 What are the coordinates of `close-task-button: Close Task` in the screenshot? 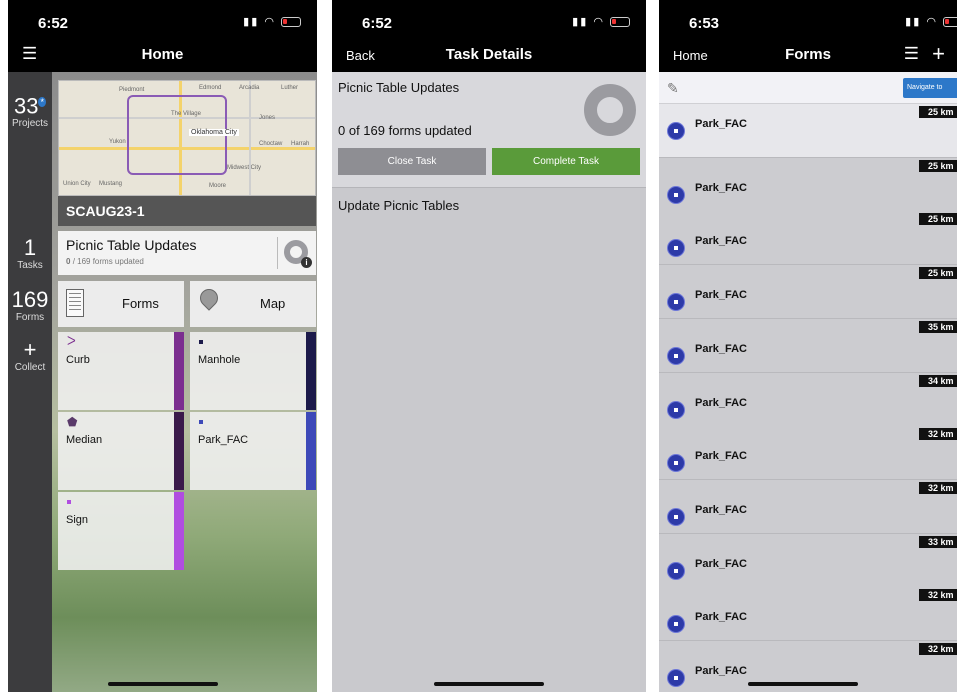 It's located at (412, 161).